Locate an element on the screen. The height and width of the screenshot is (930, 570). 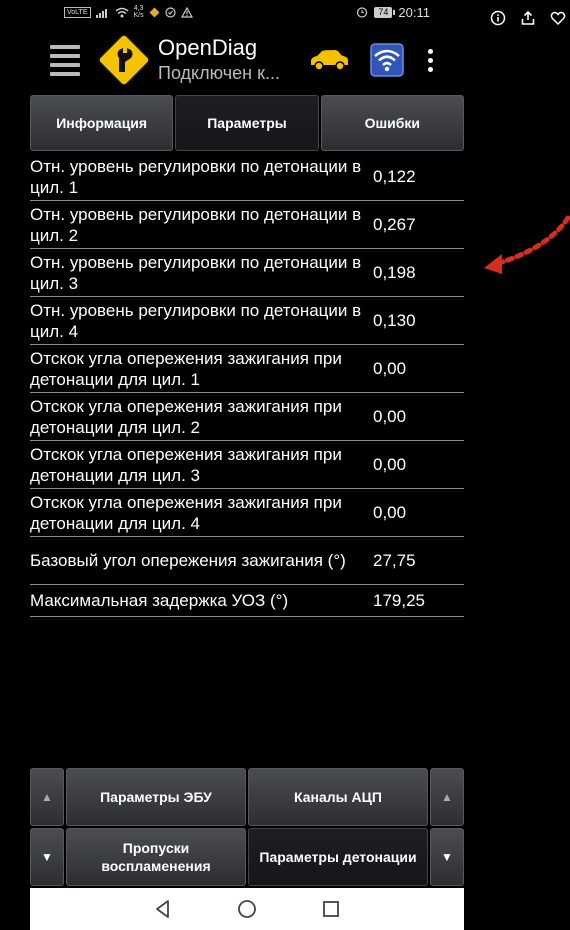
network-speed: 4,3 K/s is located at coordinates (138, 12).